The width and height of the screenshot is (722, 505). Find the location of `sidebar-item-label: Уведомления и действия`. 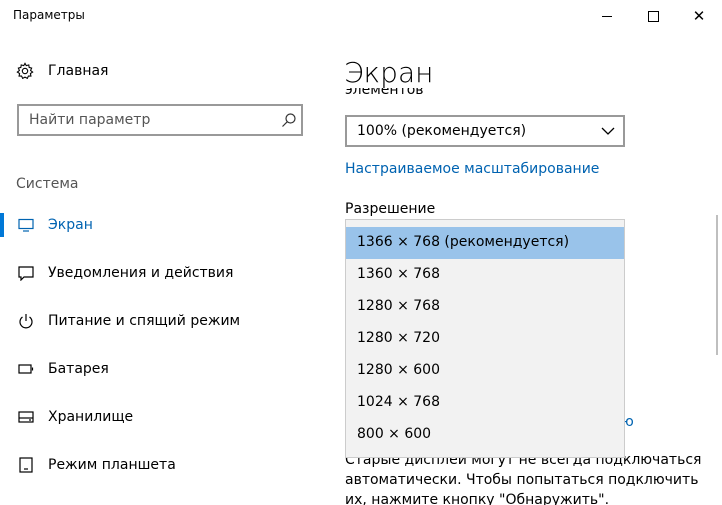

sidebar-item-label: Уведомления и действия is located at coordinates (141, 273).